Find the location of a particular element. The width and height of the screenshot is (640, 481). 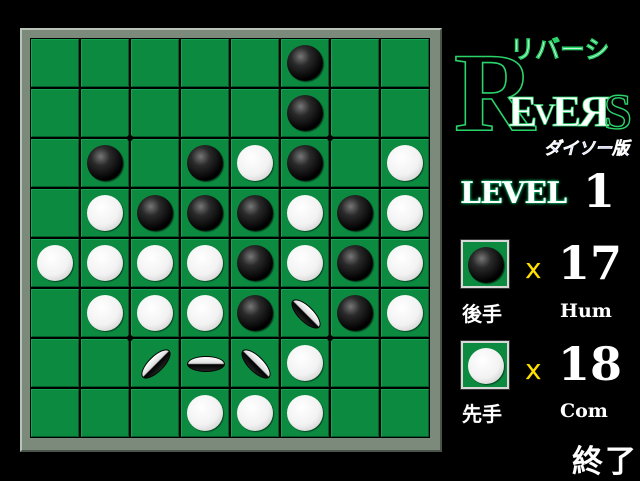

logo-letter-s: S is located at coordinates (618, 111).